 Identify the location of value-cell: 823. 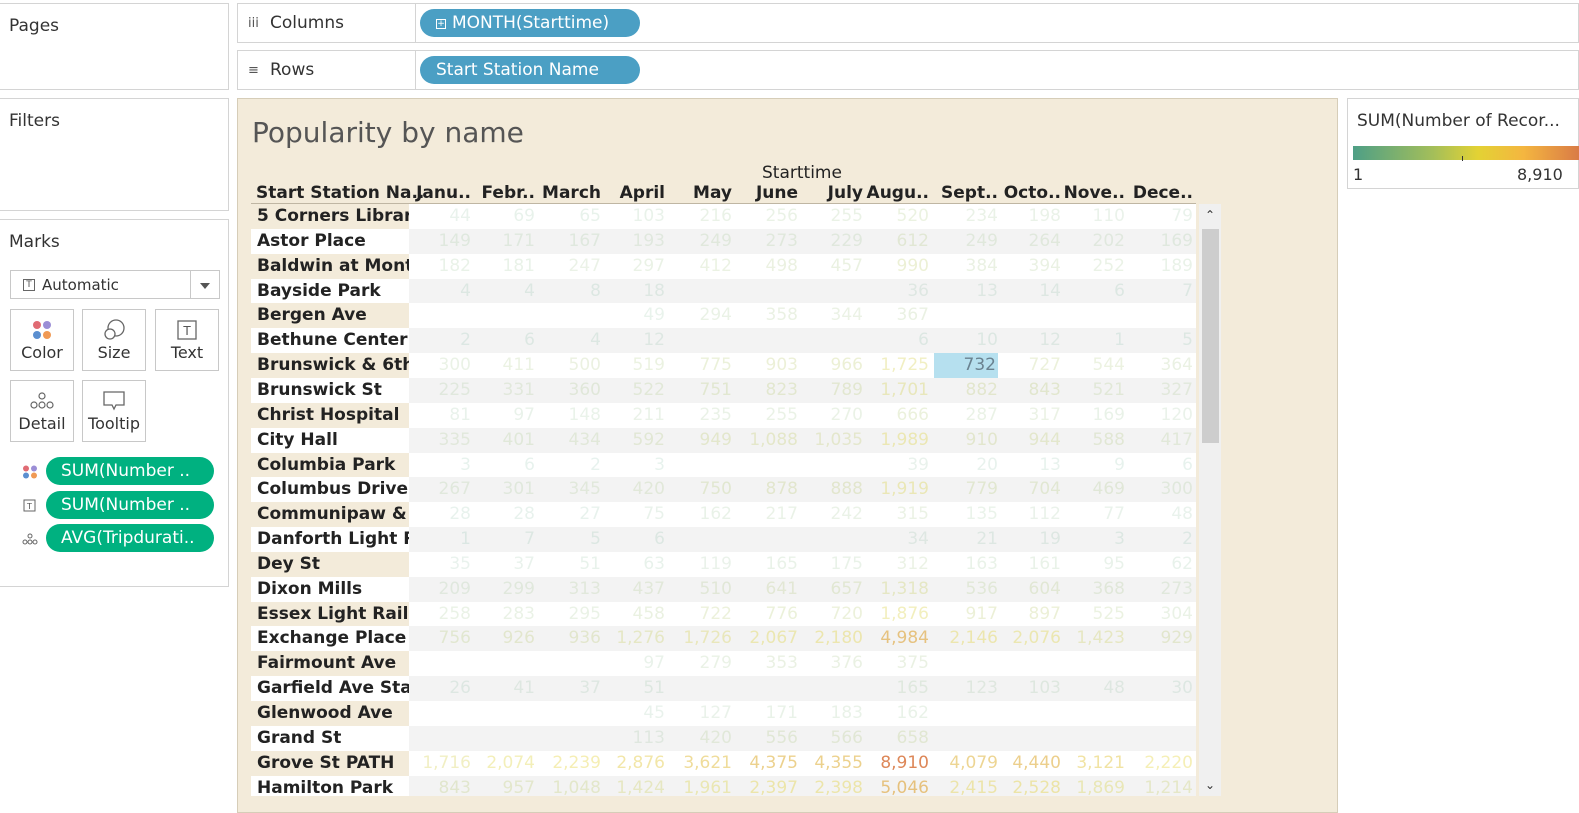
(766, 390).